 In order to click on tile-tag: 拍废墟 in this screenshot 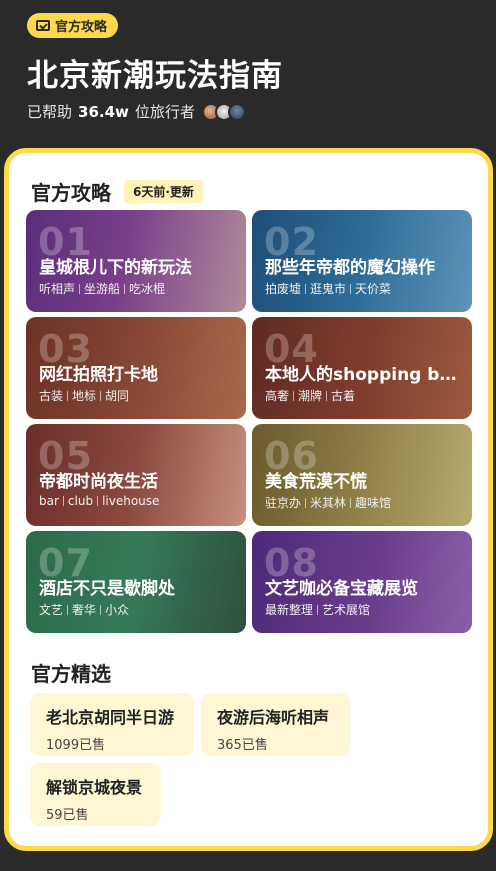, I will do `click(283, 289)`.